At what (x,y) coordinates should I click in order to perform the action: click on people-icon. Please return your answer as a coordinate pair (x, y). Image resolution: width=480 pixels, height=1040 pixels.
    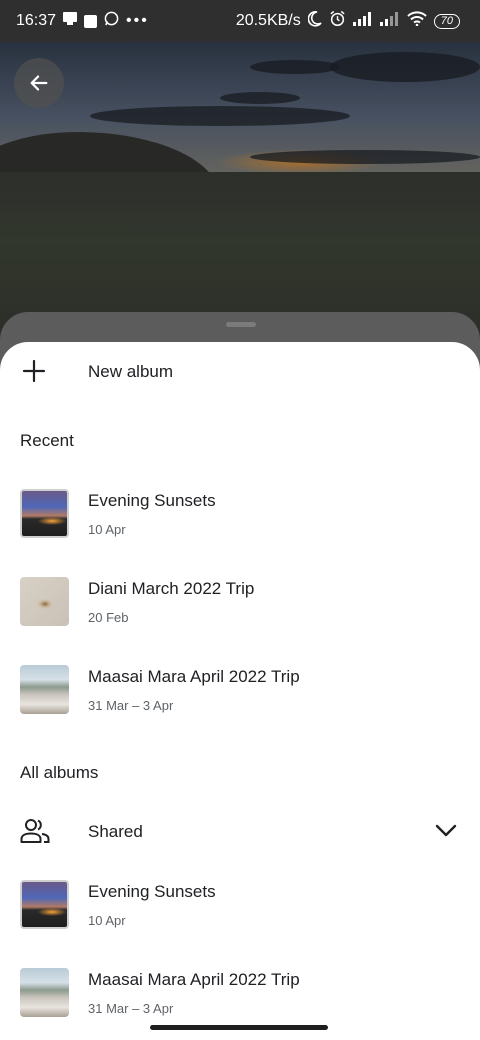
    Looking at the image, I should click on (35, 831).